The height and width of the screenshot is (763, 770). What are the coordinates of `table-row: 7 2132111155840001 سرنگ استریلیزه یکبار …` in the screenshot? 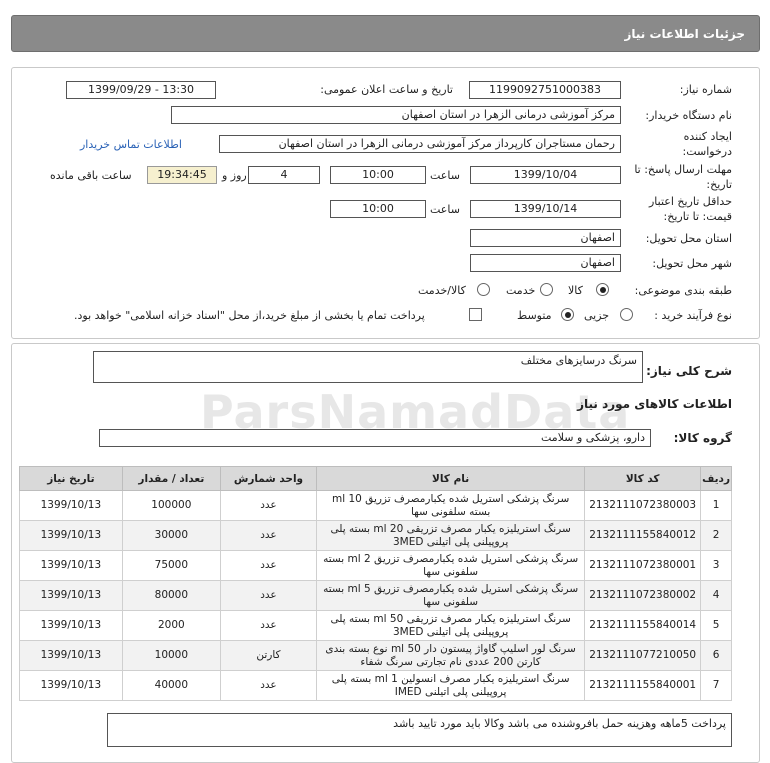 It's located at (375, 685).